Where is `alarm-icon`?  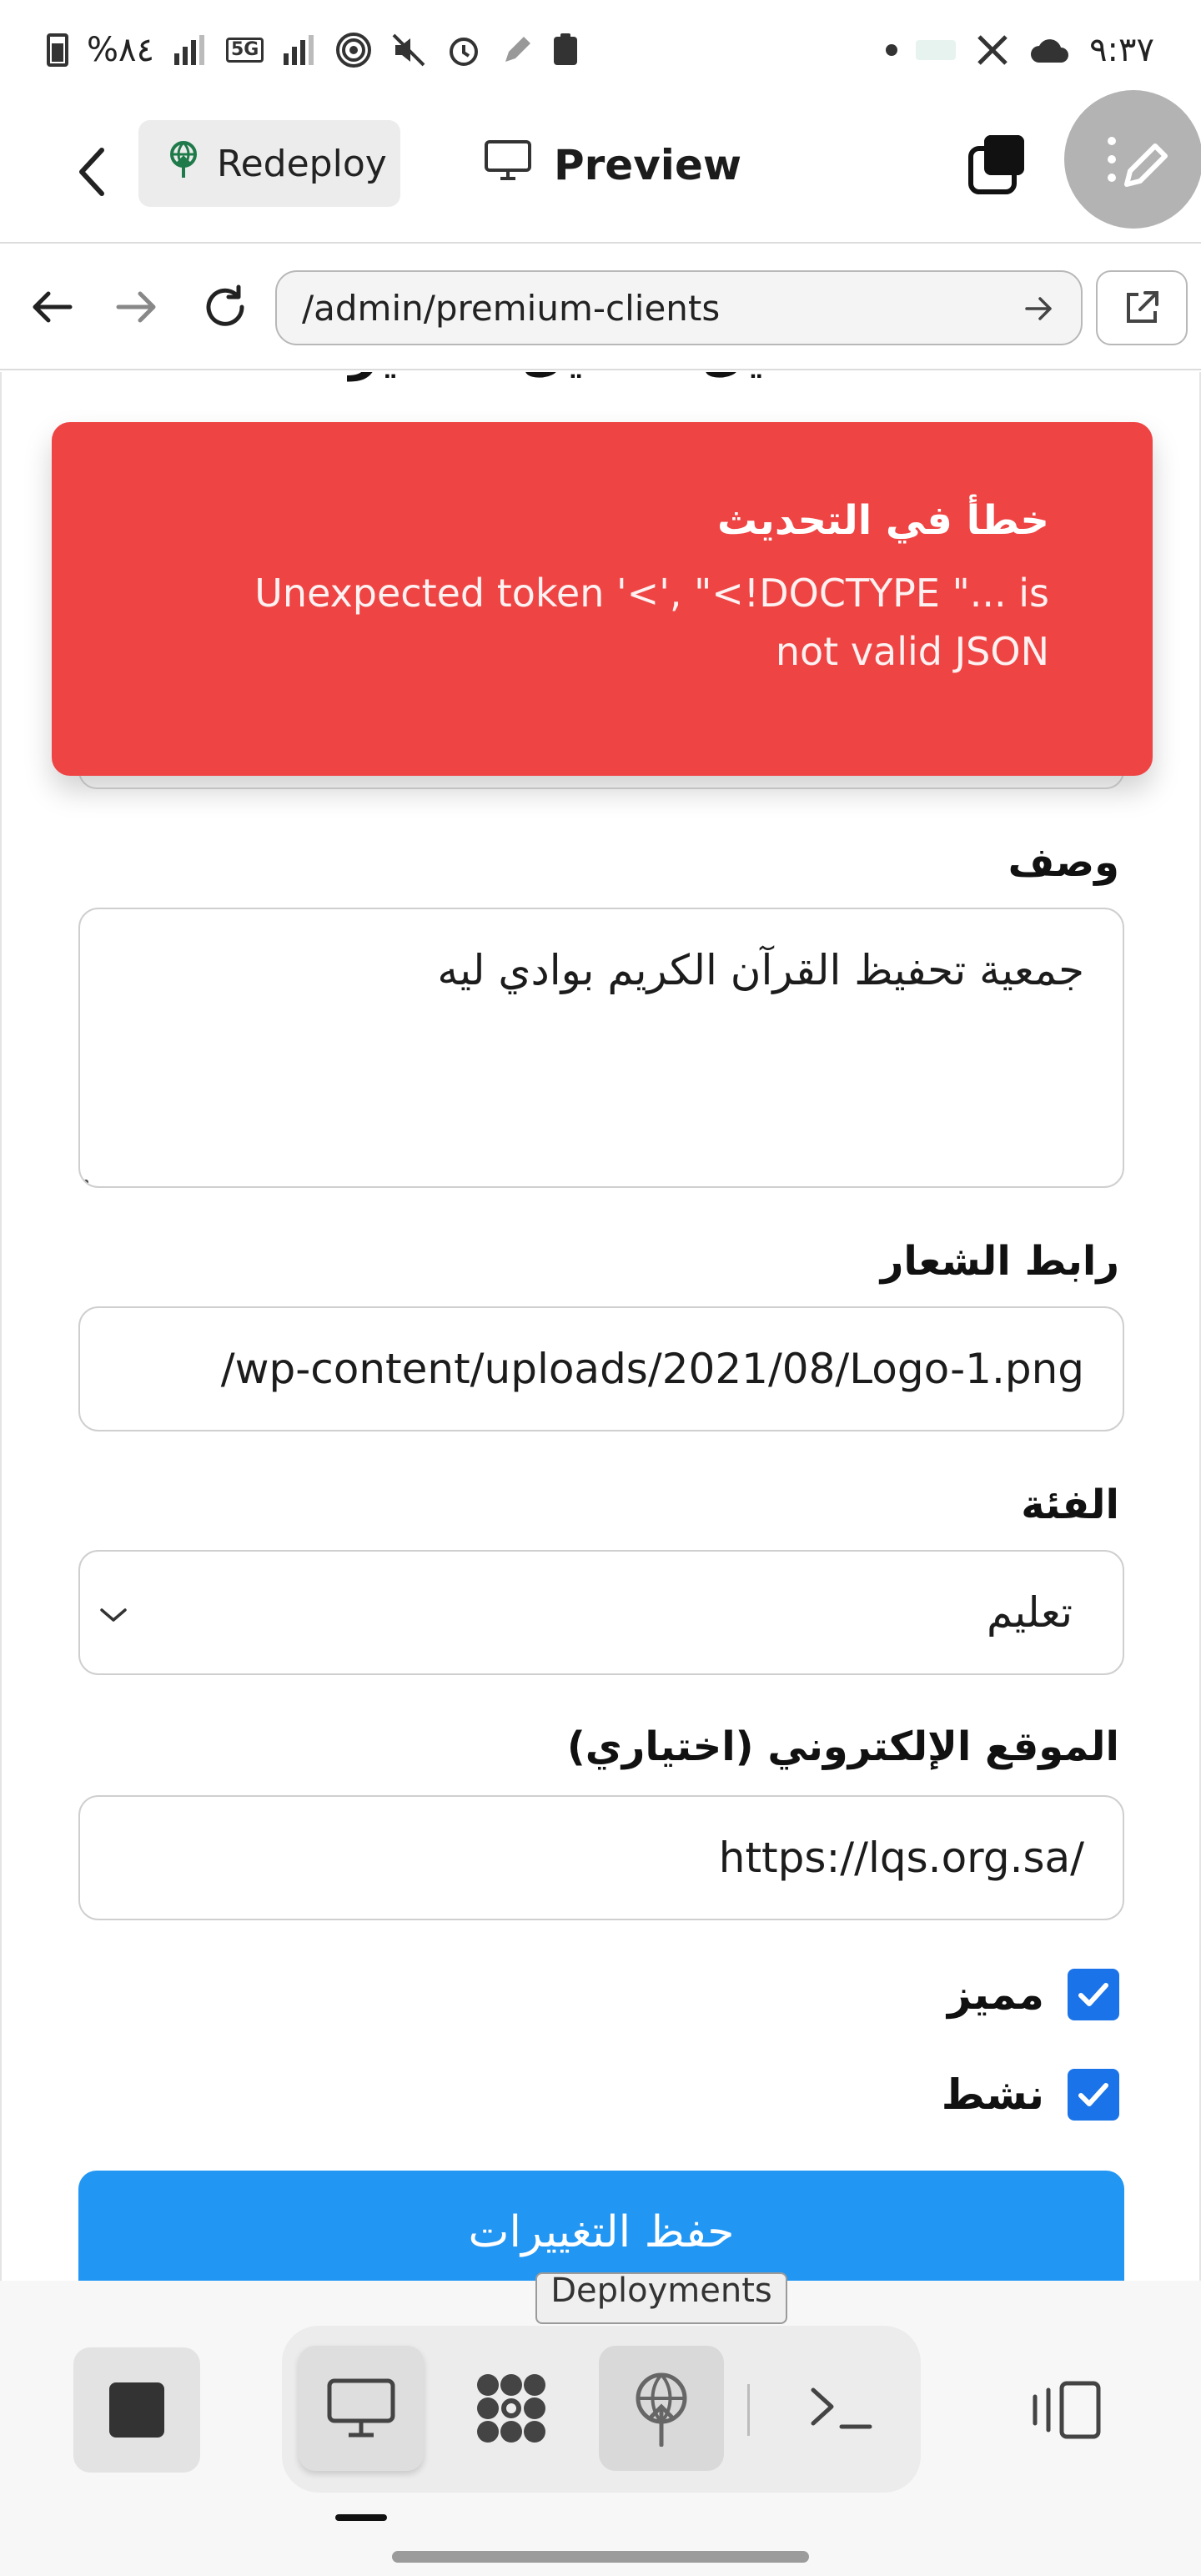
alarm-icon is located at coordinates (463, 50).